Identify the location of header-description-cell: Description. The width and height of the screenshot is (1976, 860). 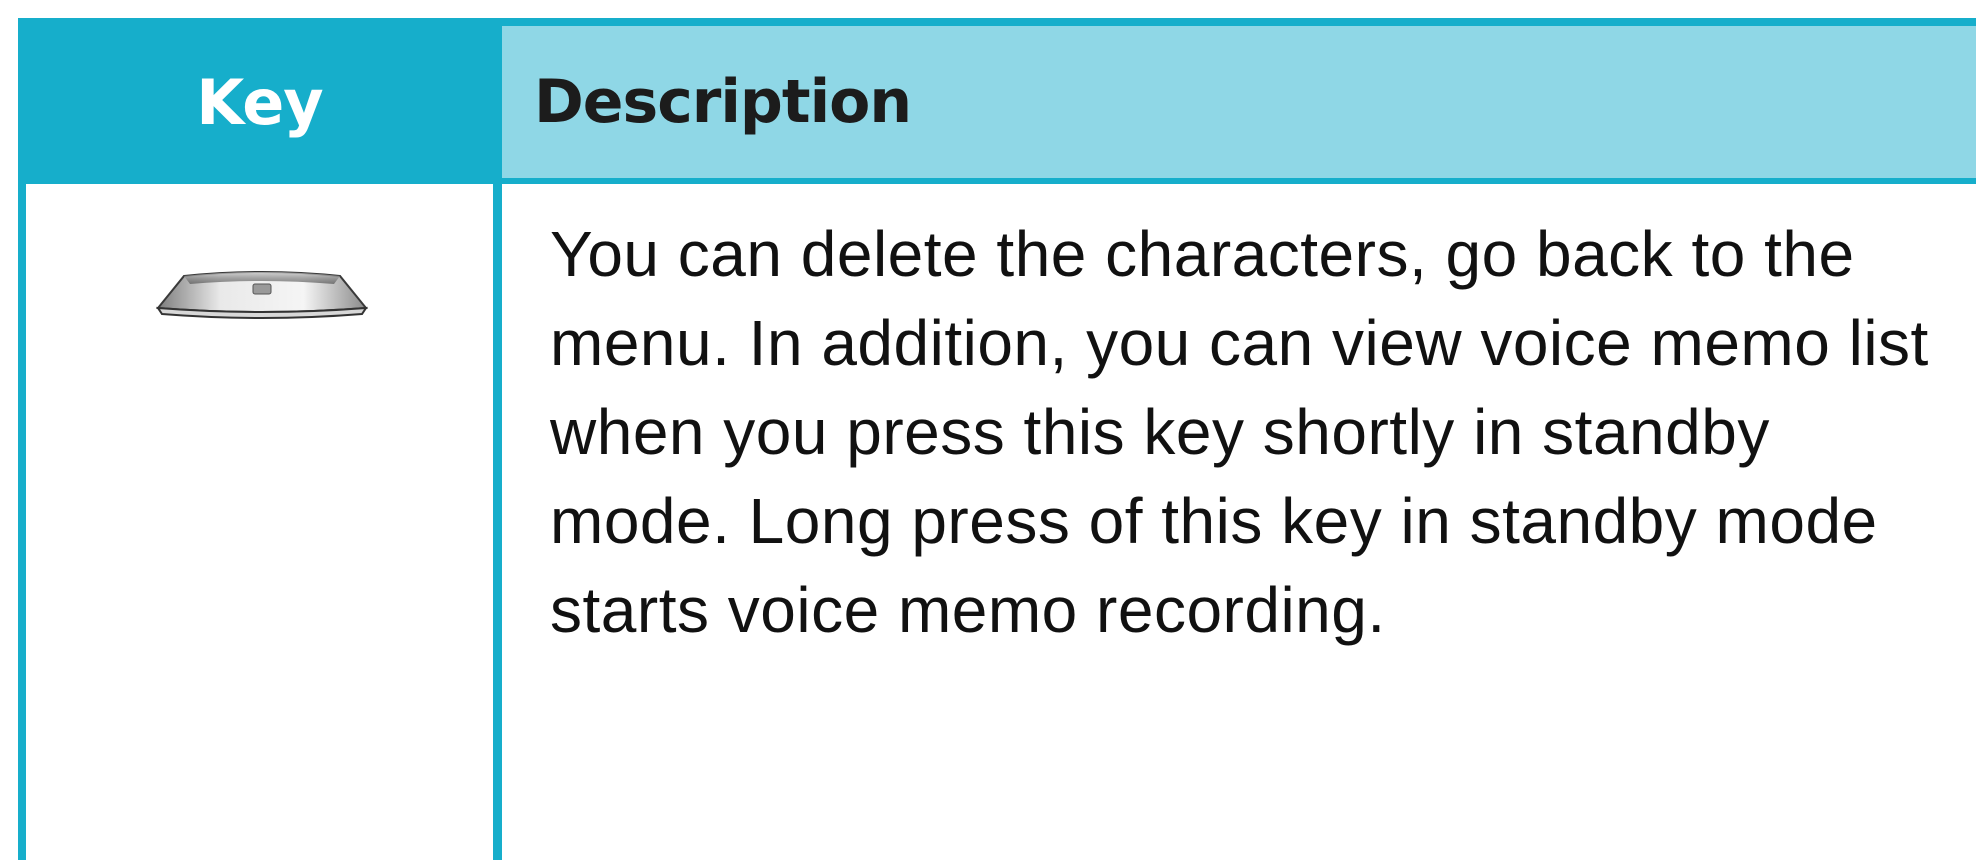
(1239, 102).